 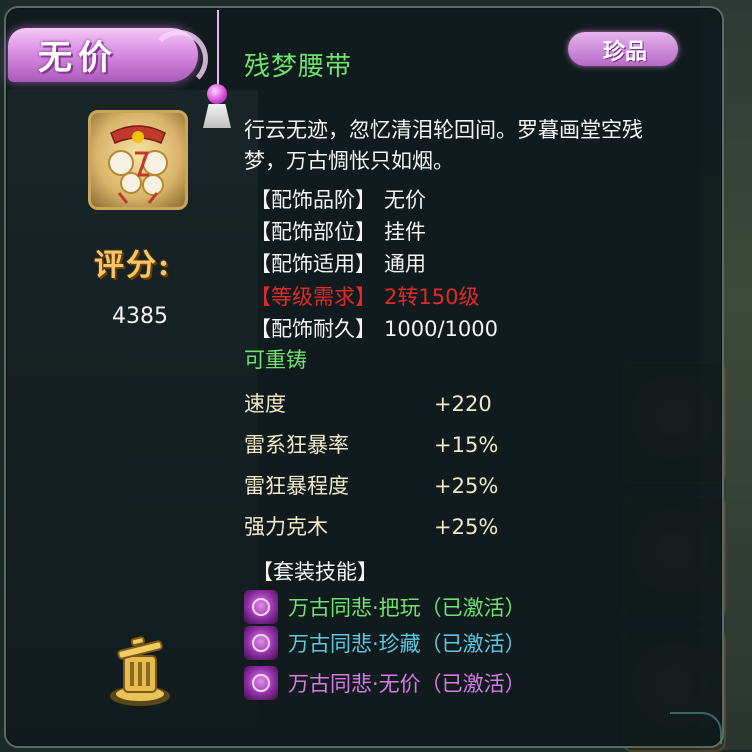 I want to click on trash-icon, so click(x=140, y=670).